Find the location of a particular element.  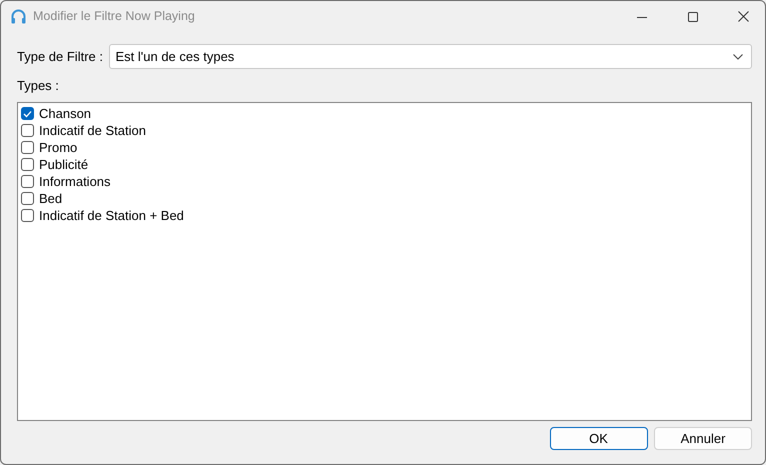

filter-type-dropdown: Est l'un de ces types is located at coordinates (430, 56).